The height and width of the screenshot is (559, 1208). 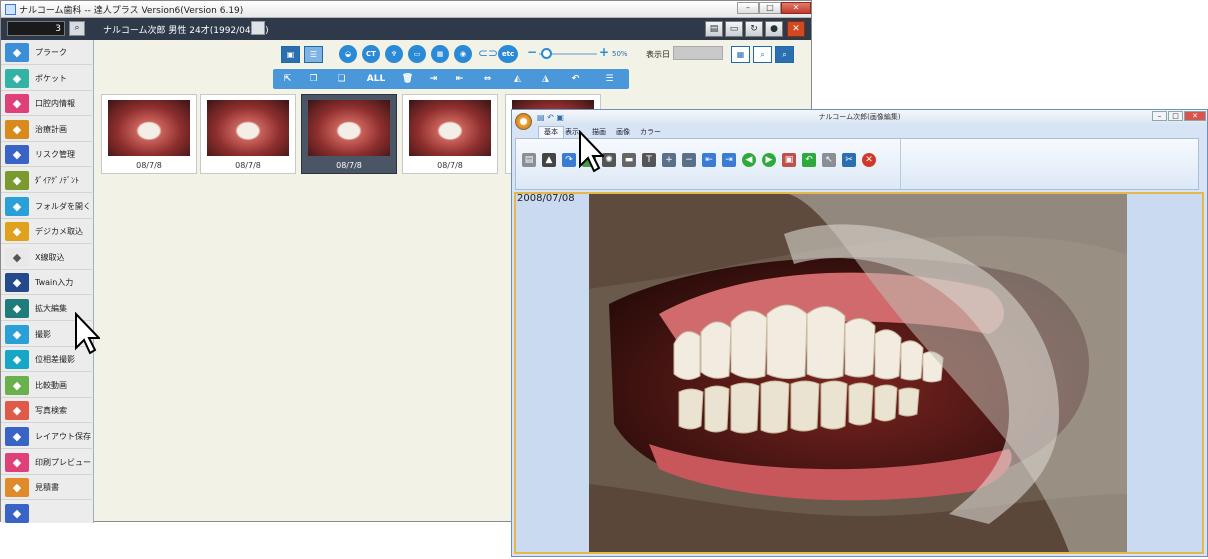 I want to click on refresh-button: ↻, so click(x=754, y=29).